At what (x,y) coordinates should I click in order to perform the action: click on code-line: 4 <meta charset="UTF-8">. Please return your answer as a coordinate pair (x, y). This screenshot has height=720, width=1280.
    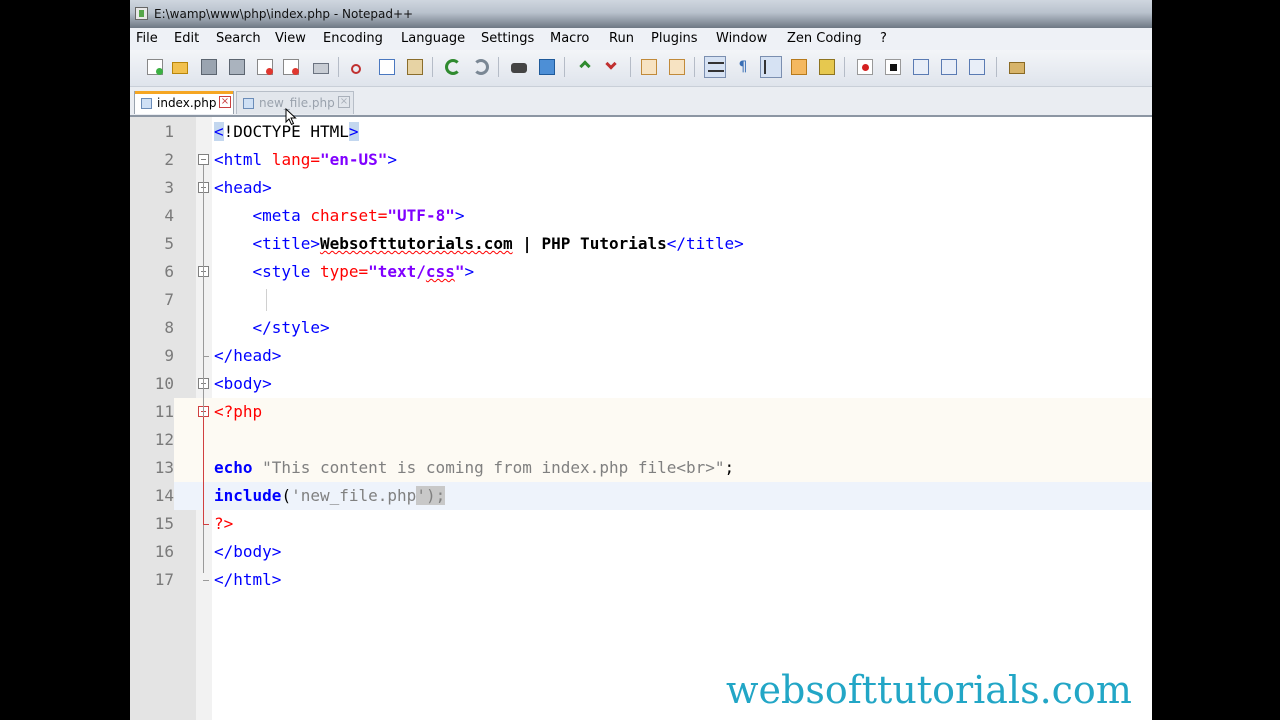
    Looking at the image, I should click on (641, 216).